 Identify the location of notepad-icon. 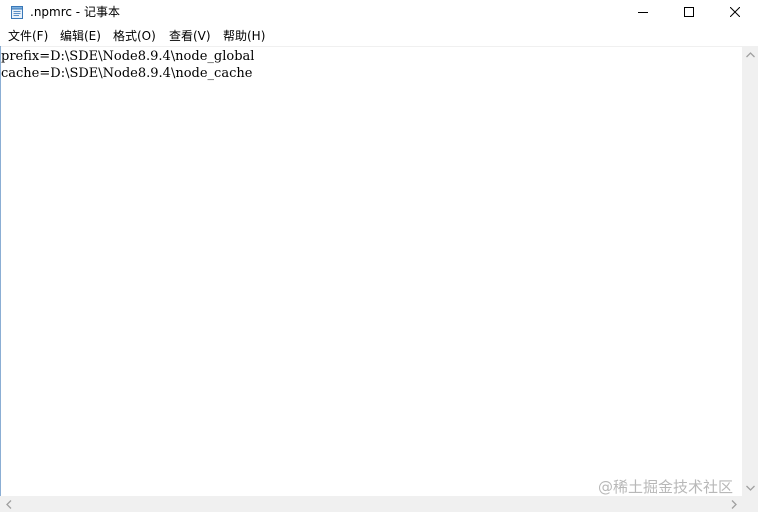
(17, 12).